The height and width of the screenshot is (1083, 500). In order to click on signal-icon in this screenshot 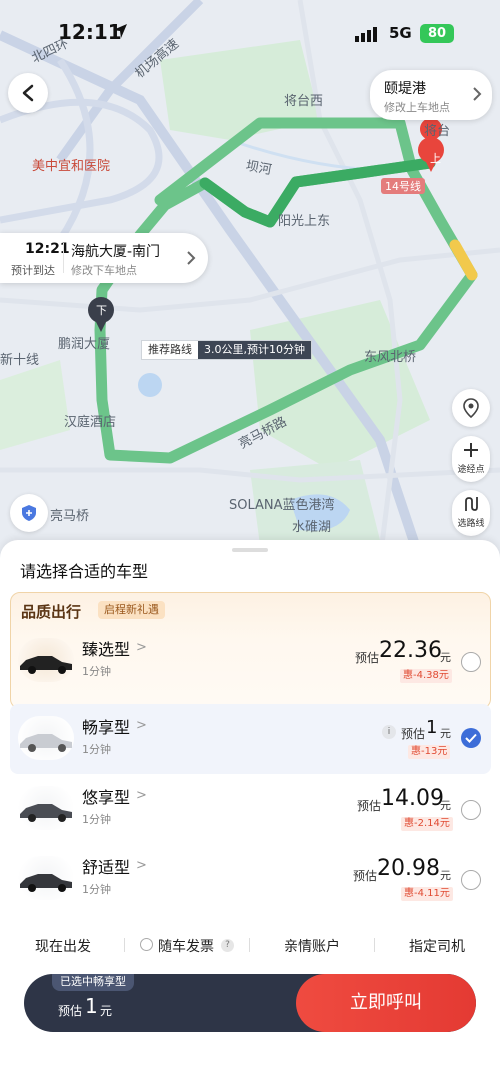, I will do `click(366, 34)`.